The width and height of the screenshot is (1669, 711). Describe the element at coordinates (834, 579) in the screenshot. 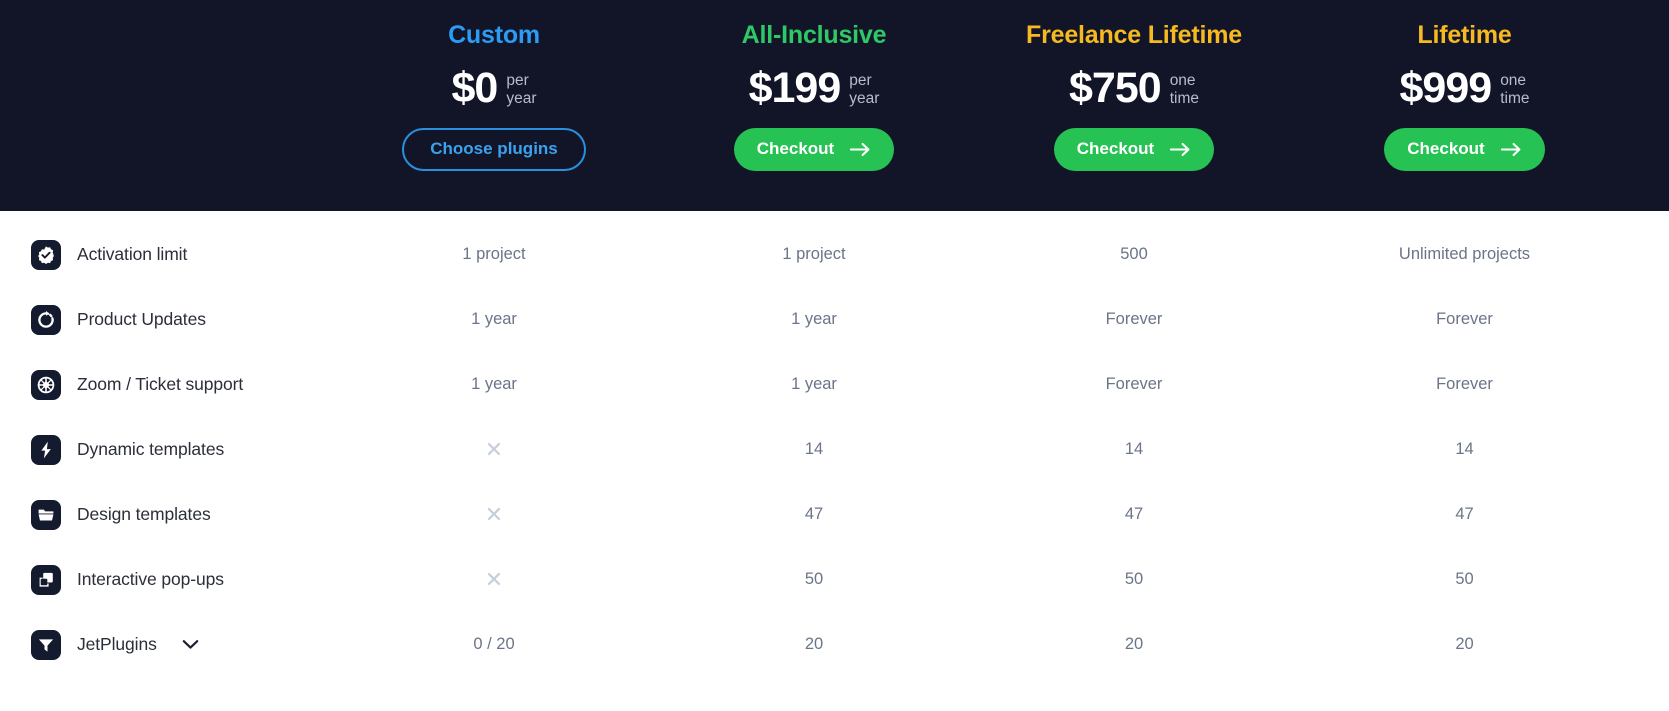

I see `table-row: Interactive pop-ups ✕ 50 50 50` at that location.